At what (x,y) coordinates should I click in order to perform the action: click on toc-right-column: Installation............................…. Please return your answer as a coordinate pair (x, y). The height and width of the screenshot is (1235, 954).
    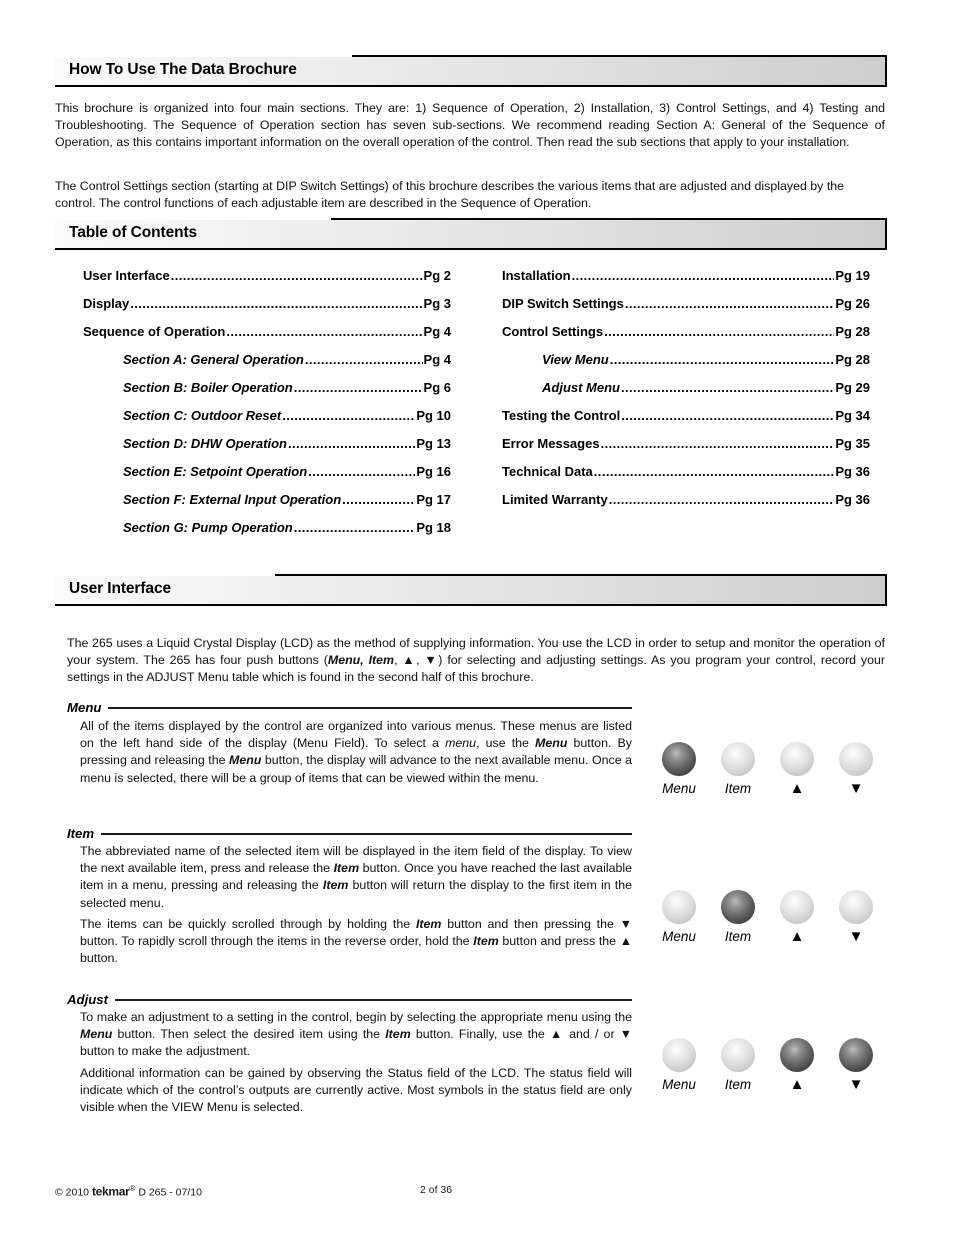
    Looking at the image, I should click on (686, 394).